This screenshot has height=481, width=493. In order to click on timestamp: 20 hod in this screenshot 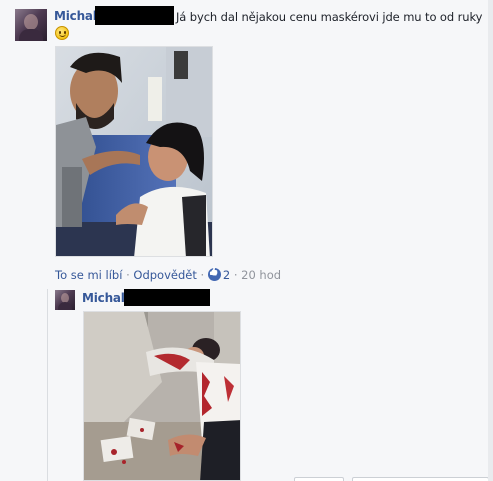, I will do `click(261, 275)`.